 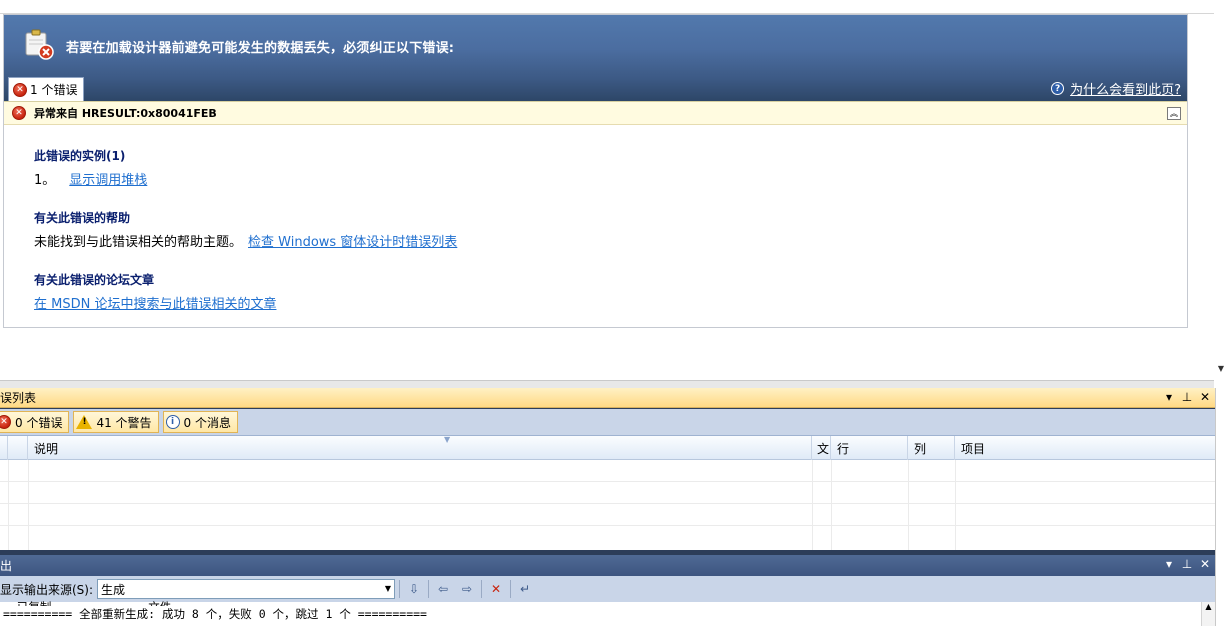 What do you see at coordinates (525, 589) in the screenshot?
I see `word-wrap-icon: ↵` at bounding box center [525, 589].